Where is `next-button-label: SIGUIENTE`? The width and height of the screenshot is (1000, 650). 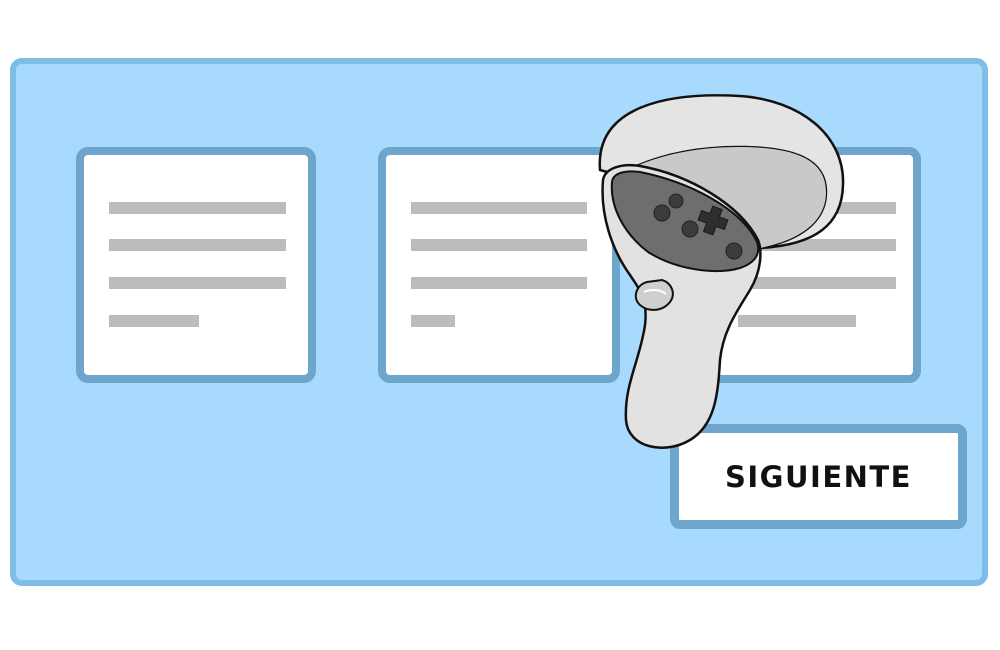
next-button-label: SIGUIENTE is located at coordinates (818, 476).